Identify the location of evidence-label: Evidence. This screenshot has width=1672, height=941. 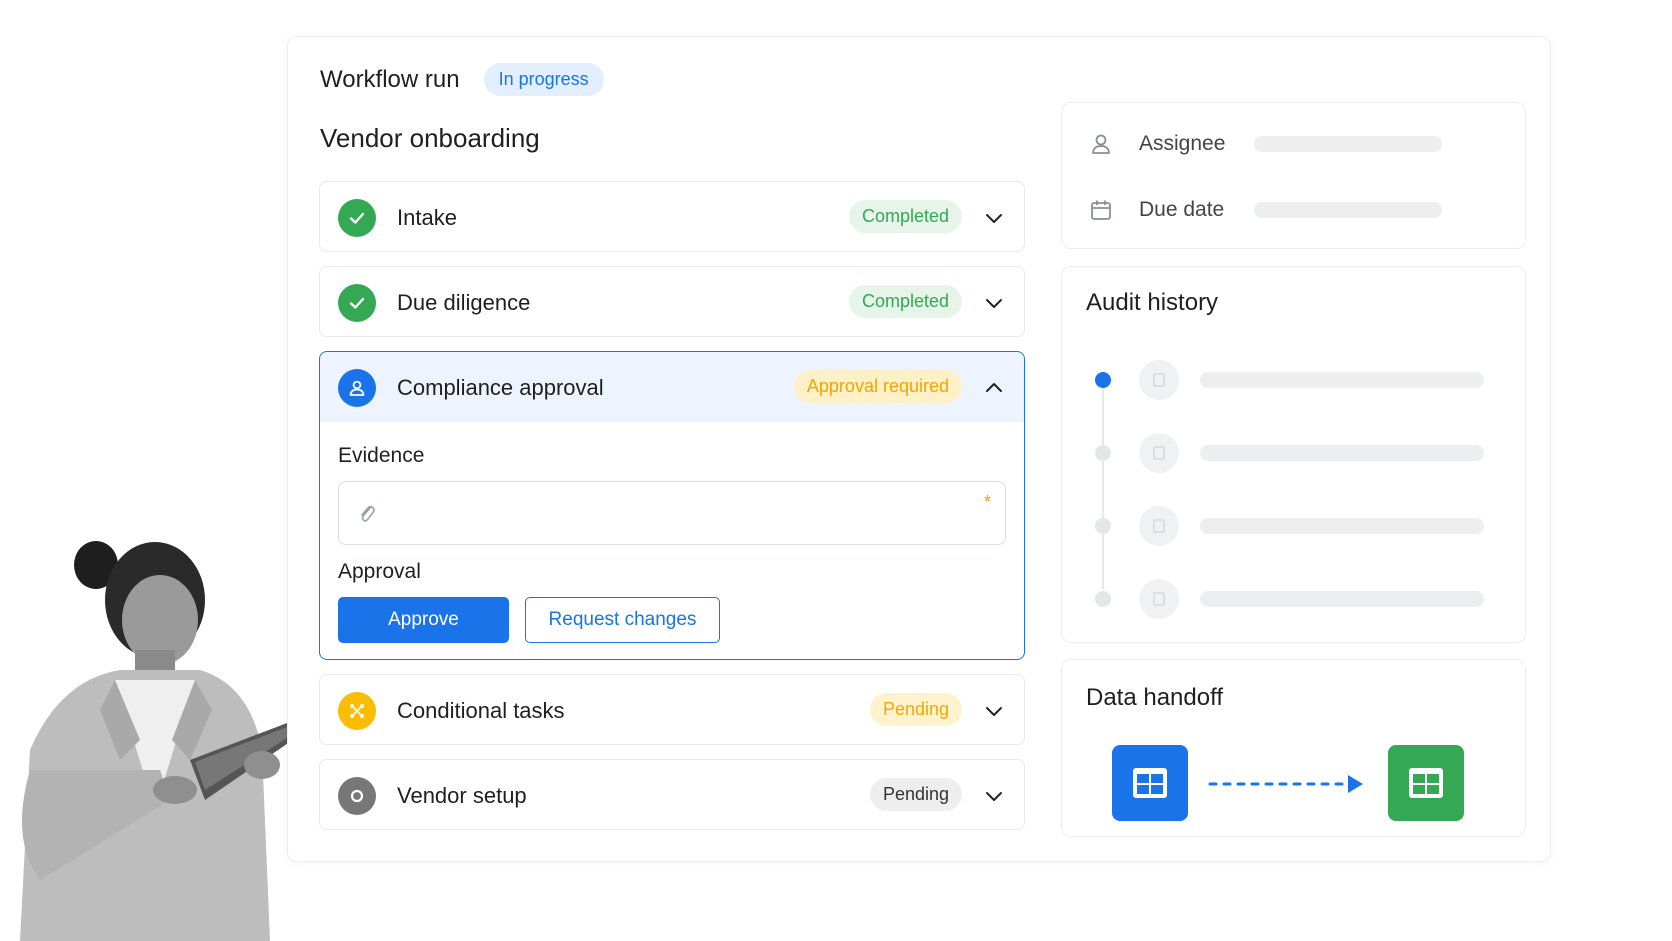
(381, 455).